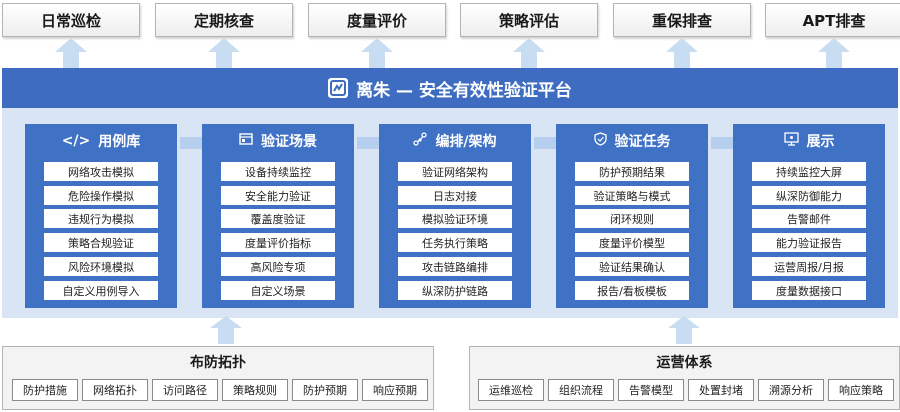  What do you see at coordinates (721, 390) in the screenshot?
I see `operations-chip: 处置封堵` at bounding box center [721, 390].